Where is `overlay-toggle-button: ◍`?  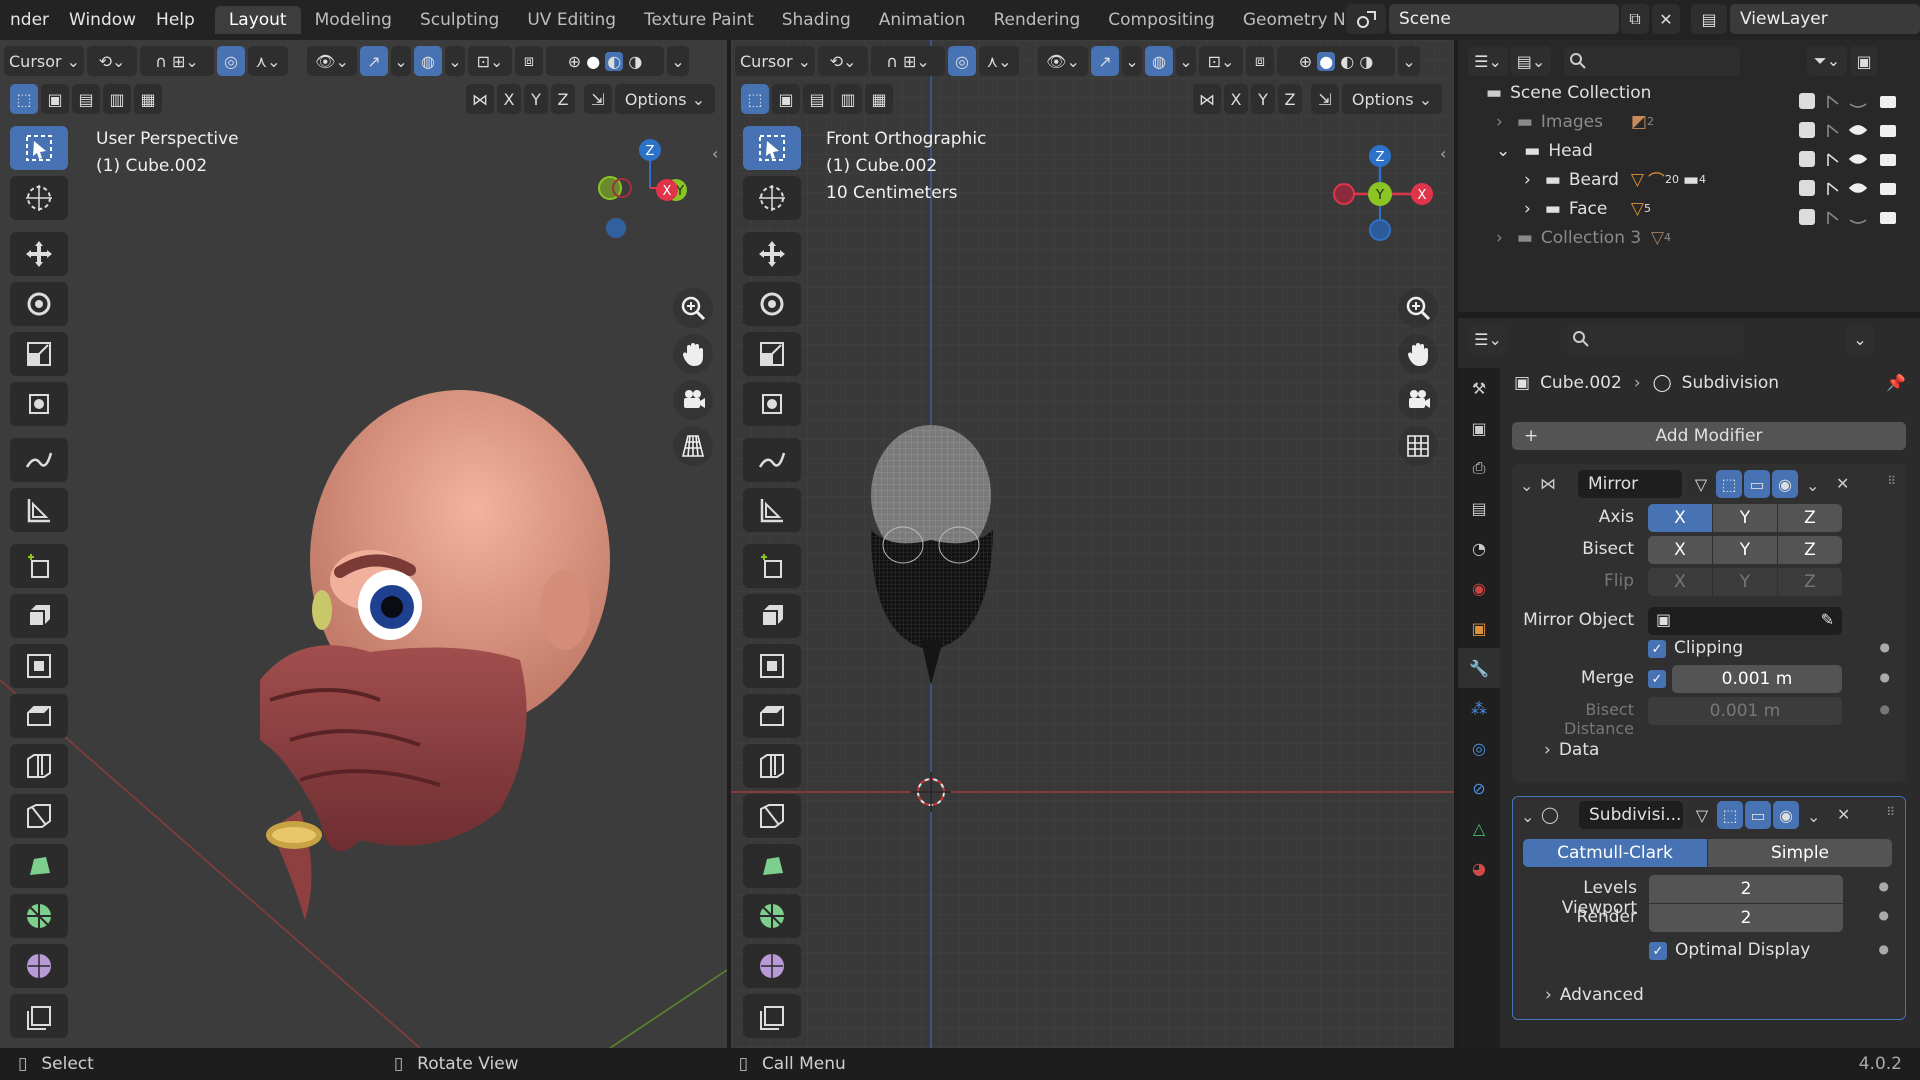
overlay-toggle-button: ◍ is located at coordinates (428, 61).